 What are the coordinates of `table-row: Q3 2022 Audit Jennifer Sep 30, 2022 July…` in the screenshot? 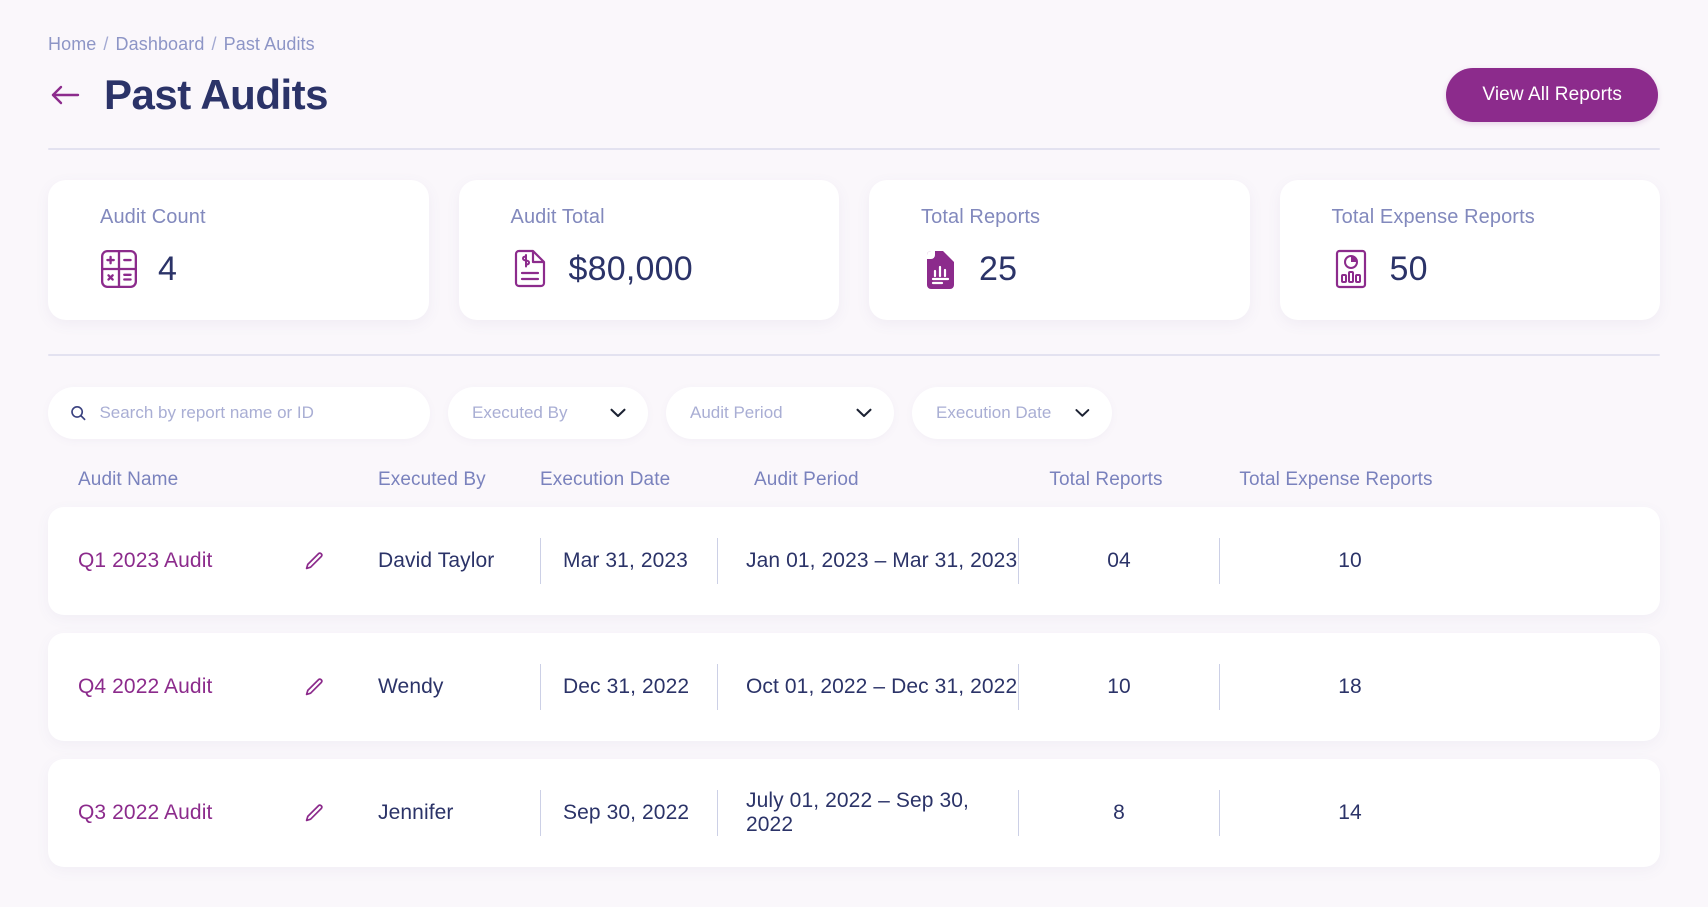 It's located at (854, 813).